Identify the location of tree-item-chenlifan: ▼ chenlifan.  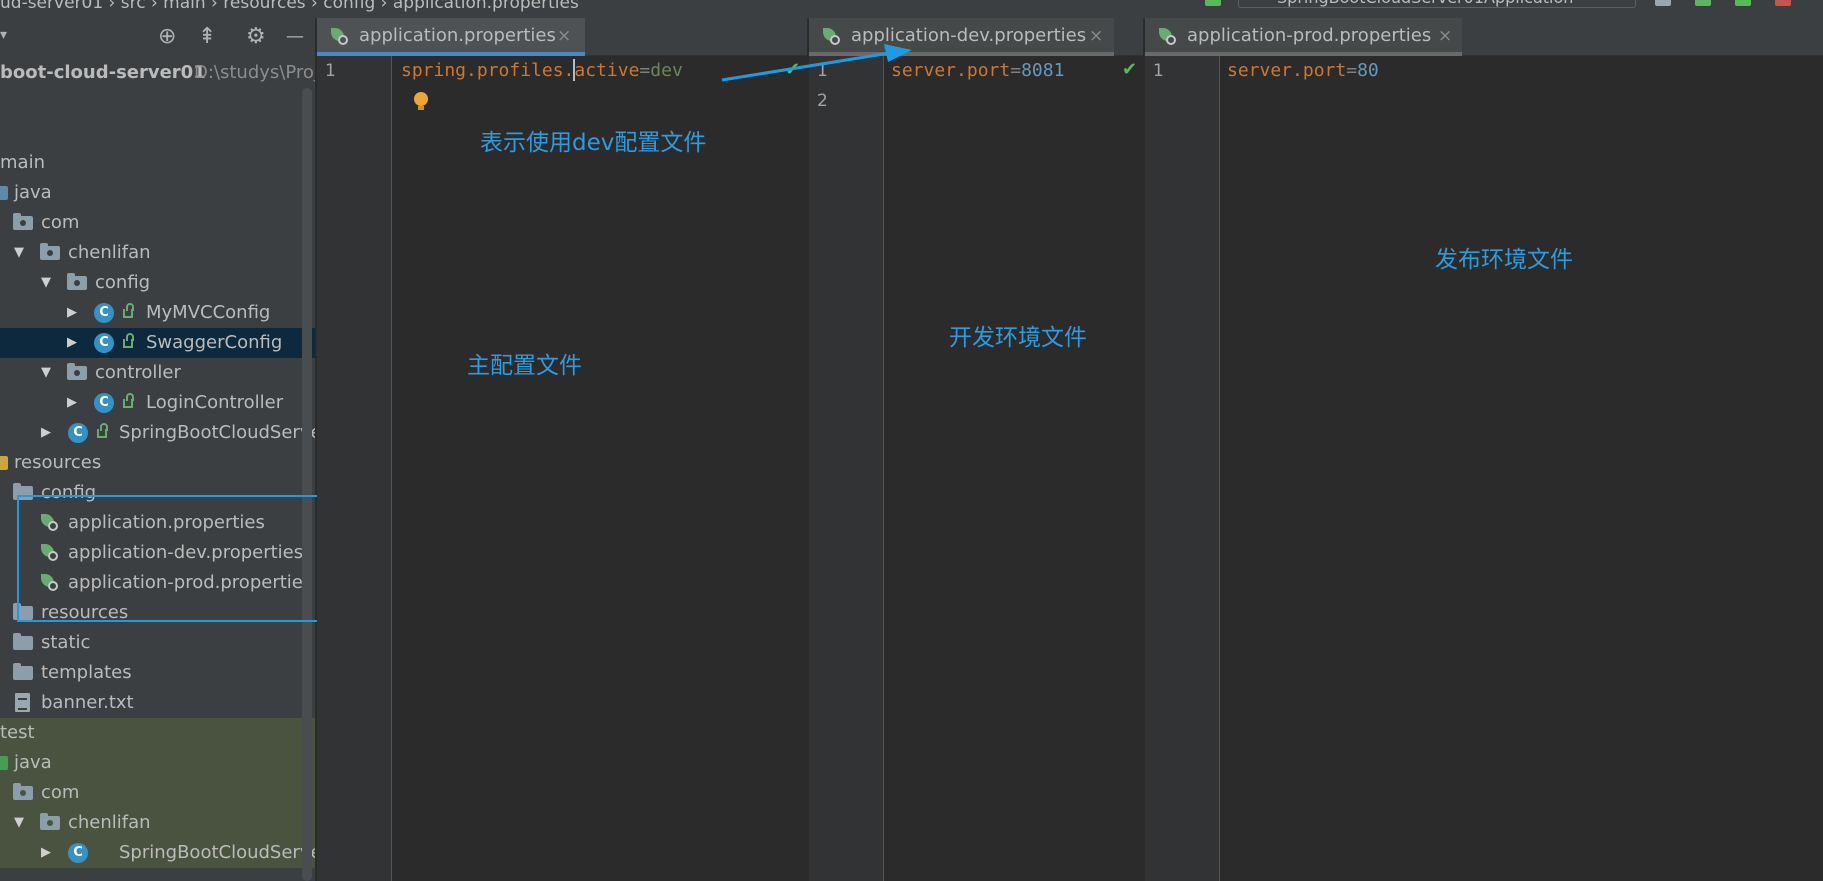
(157, 253).